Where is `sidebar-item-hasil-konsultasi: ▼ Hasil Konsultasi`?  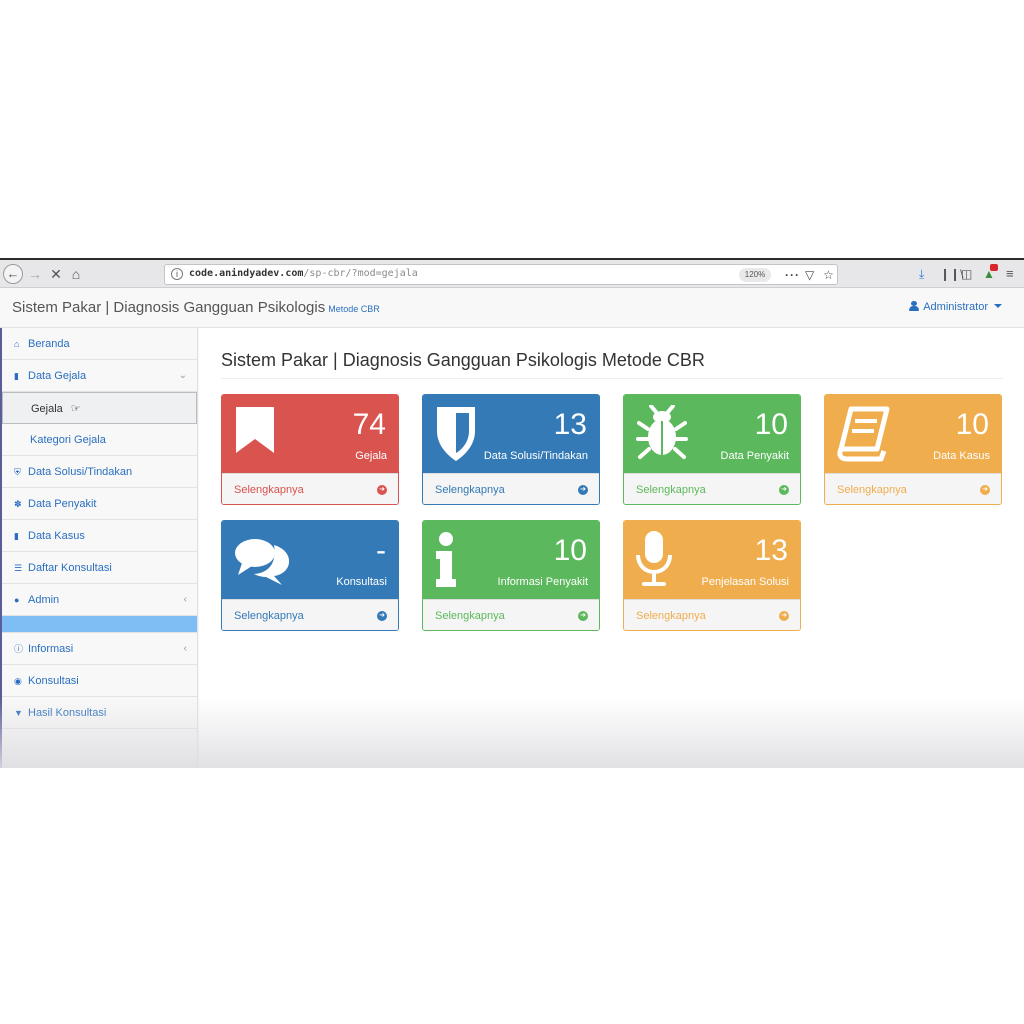 sidebar-item-hasil-konsultasi: ▼ Hasil Konsultasi is located at coordinates (99, 713).